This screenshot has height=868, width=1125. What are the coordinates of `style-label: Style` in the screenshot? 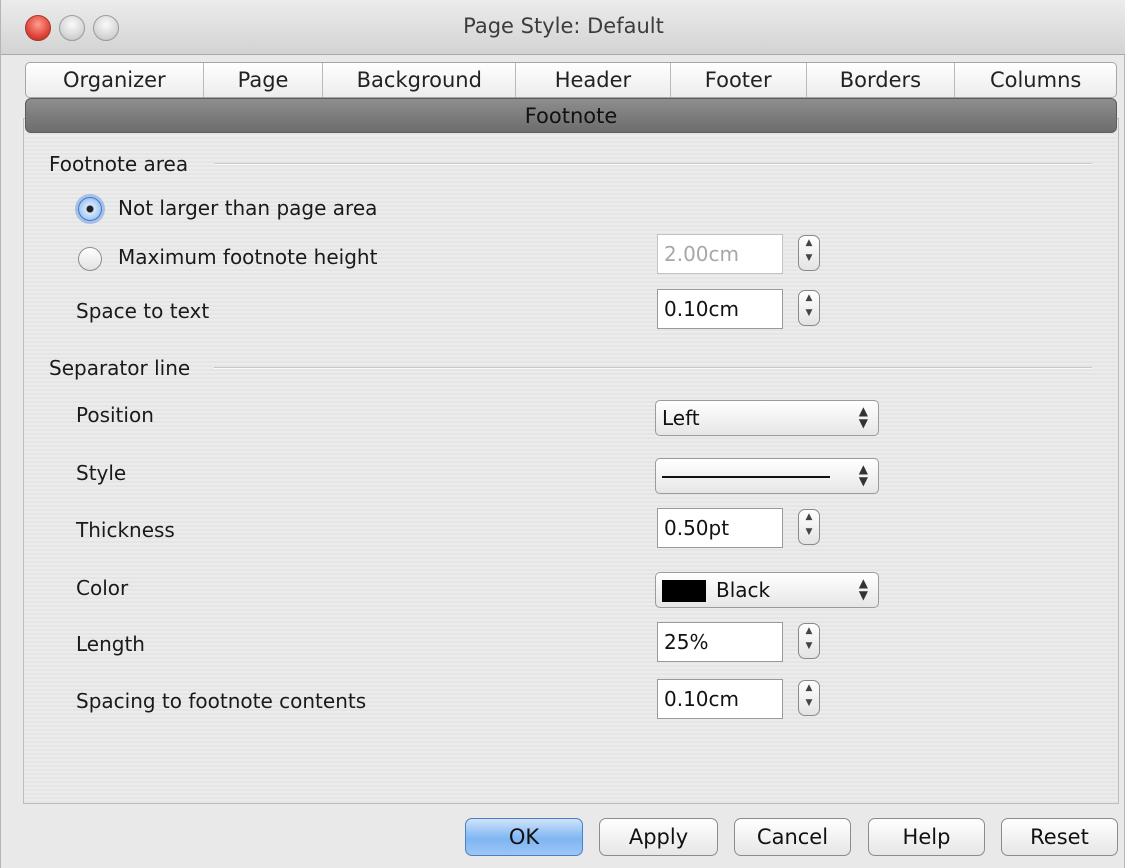 It's located at (101, 473).